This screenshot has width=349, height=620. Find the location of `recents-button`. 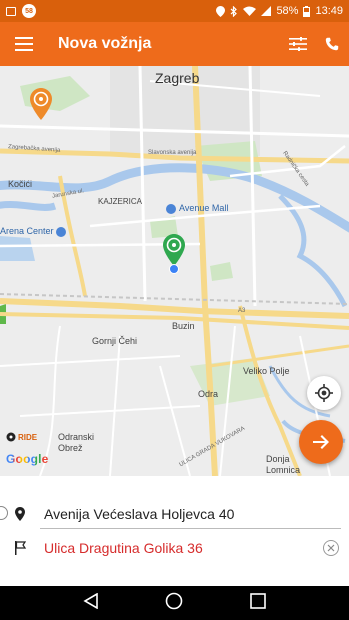

recents-button is located at coordinates (258, 603).